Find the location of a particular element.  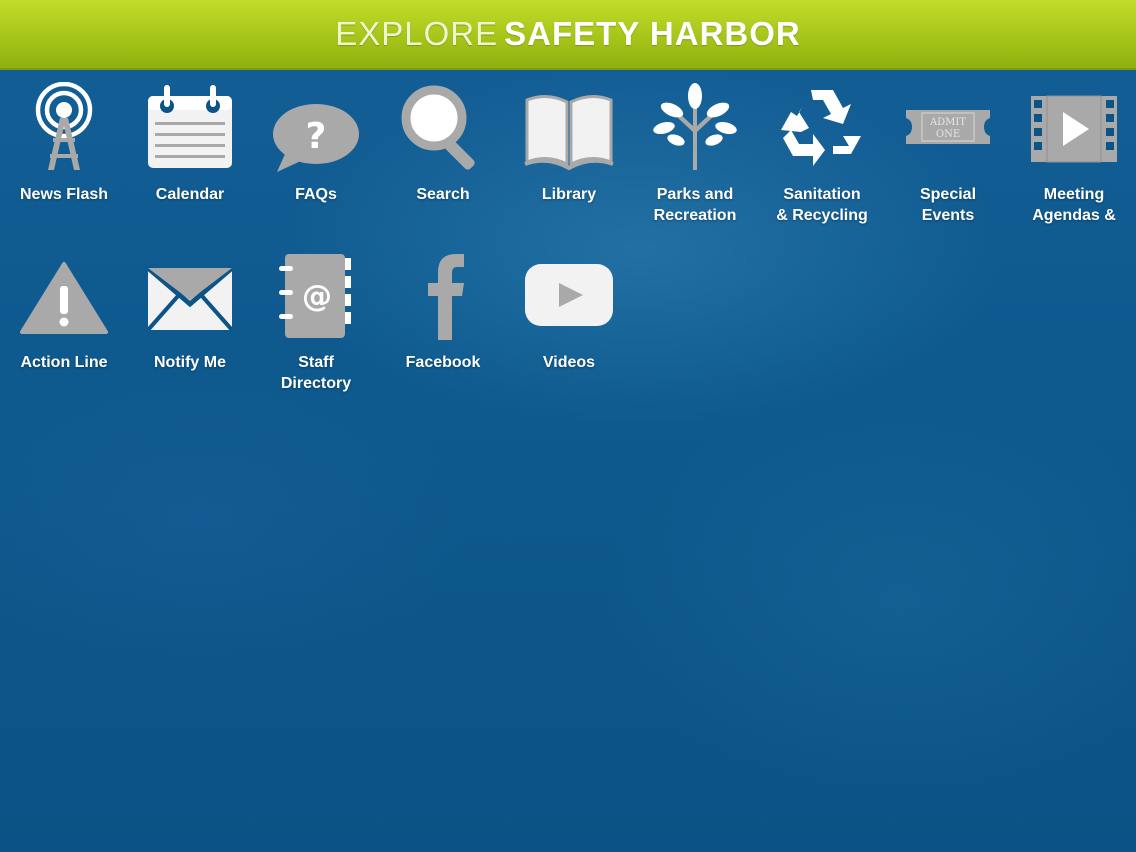

envelope-icon is located at coordinates (190, 295).